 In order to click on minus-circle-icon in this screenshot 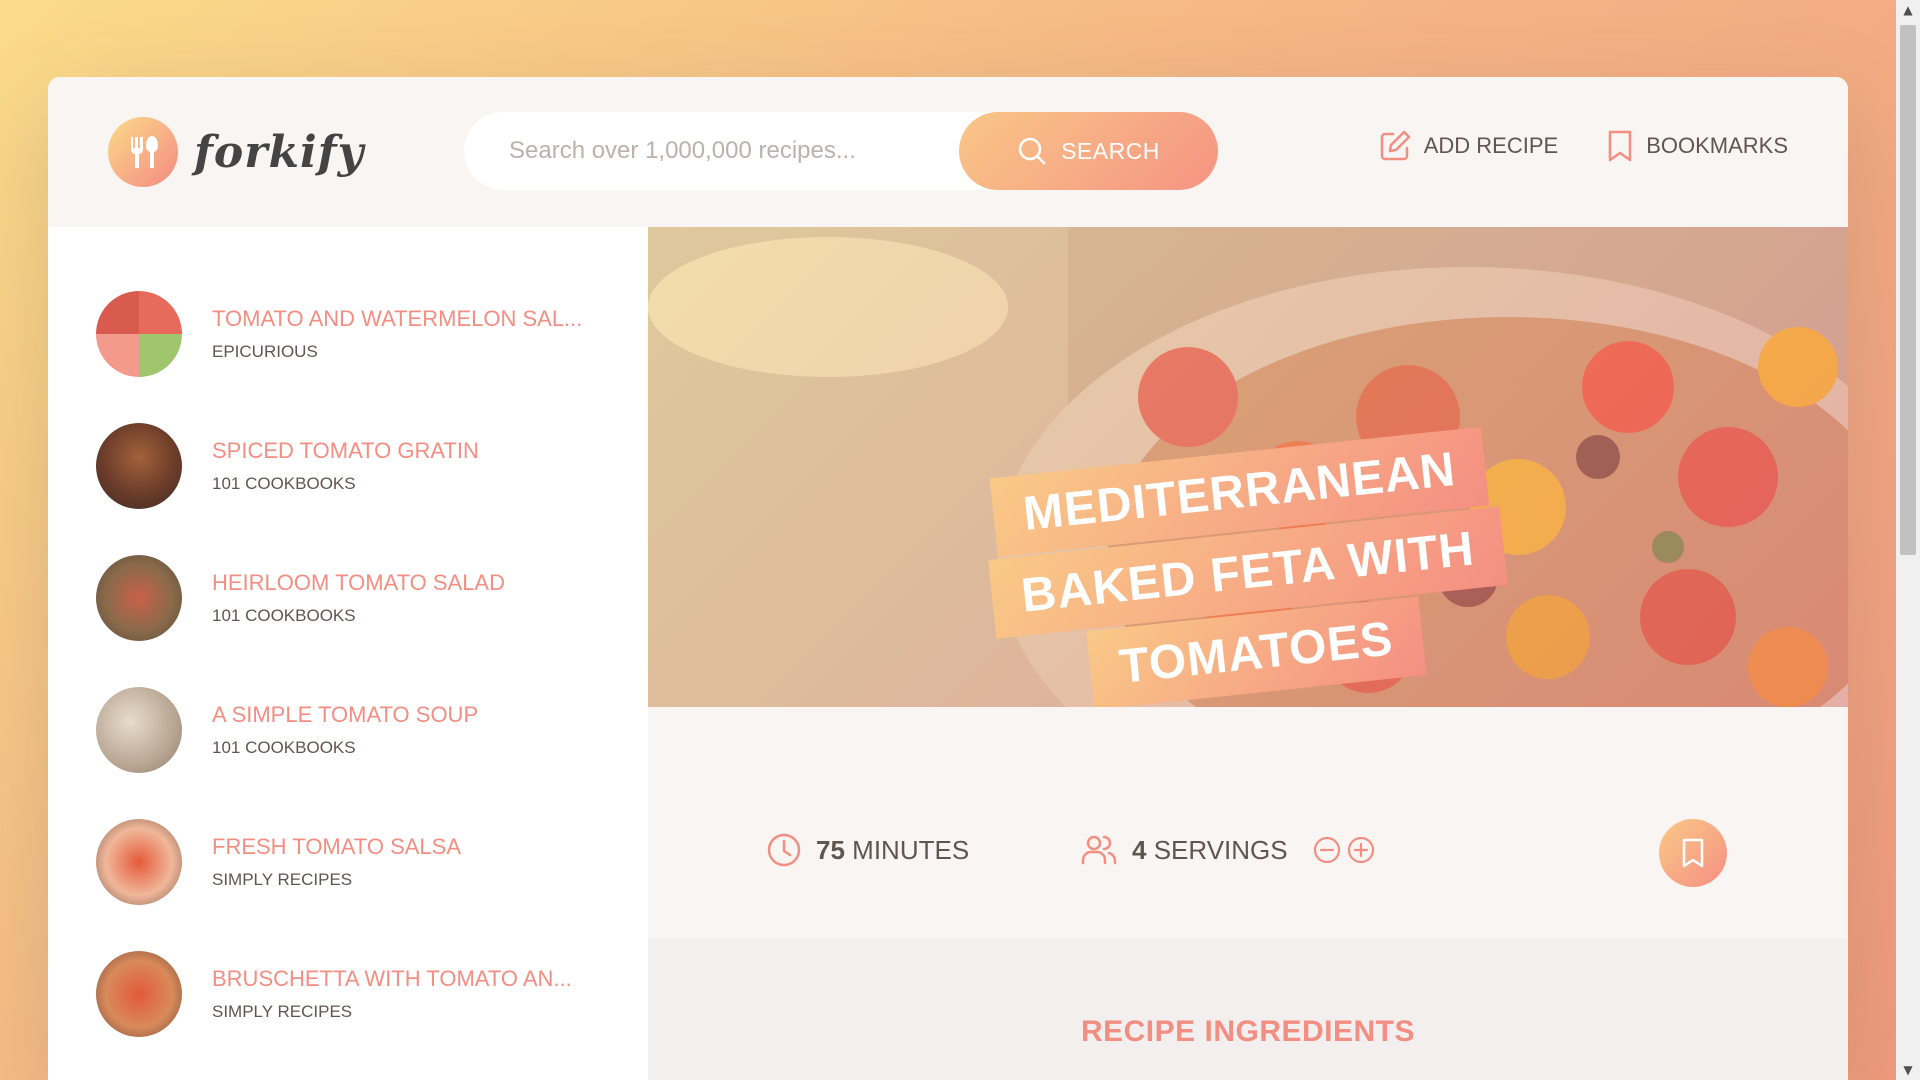, I will do `click(1326, 850)`.